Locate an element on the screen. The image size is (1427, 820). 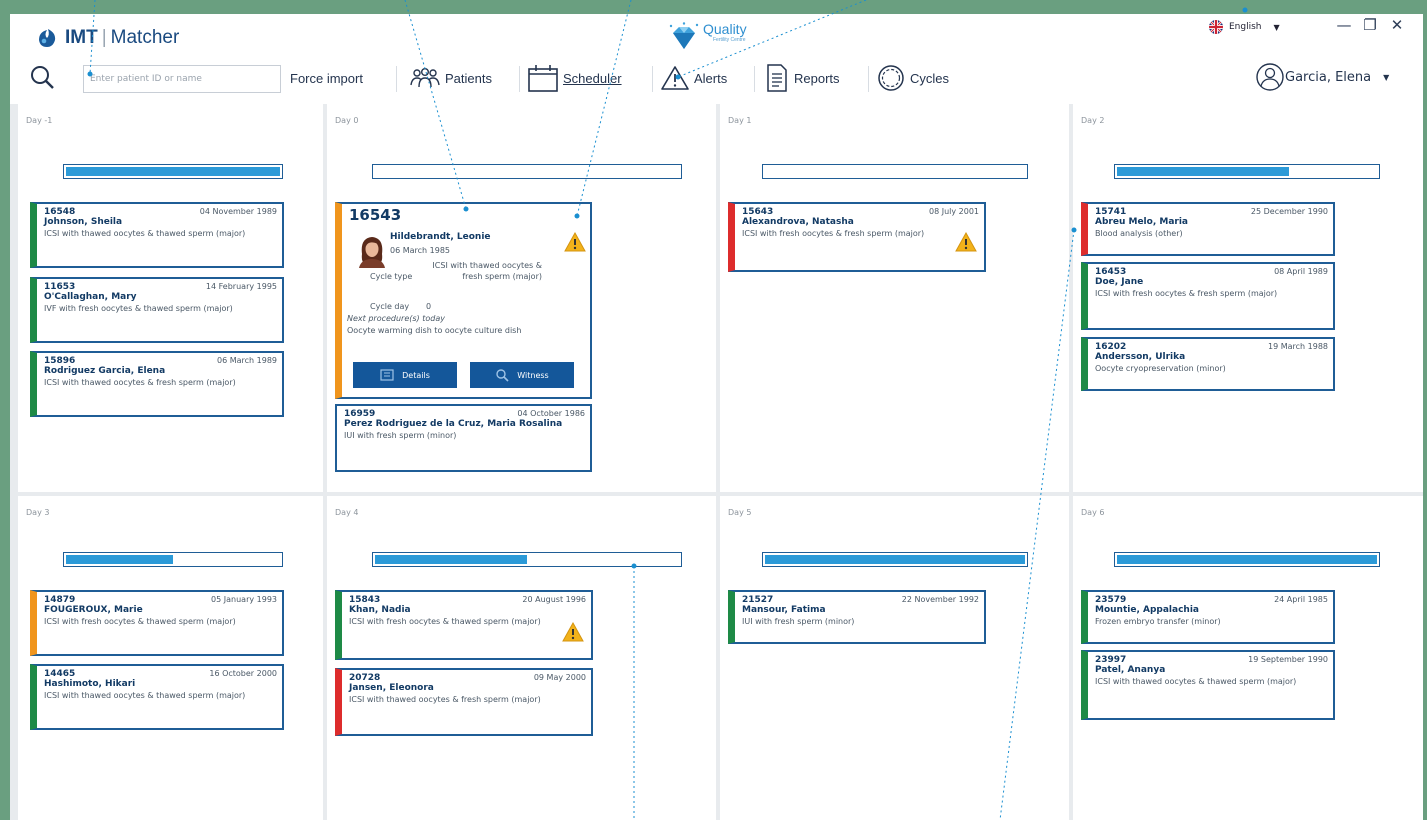
day-label: Day 0 is located at coordinates (347, 120).